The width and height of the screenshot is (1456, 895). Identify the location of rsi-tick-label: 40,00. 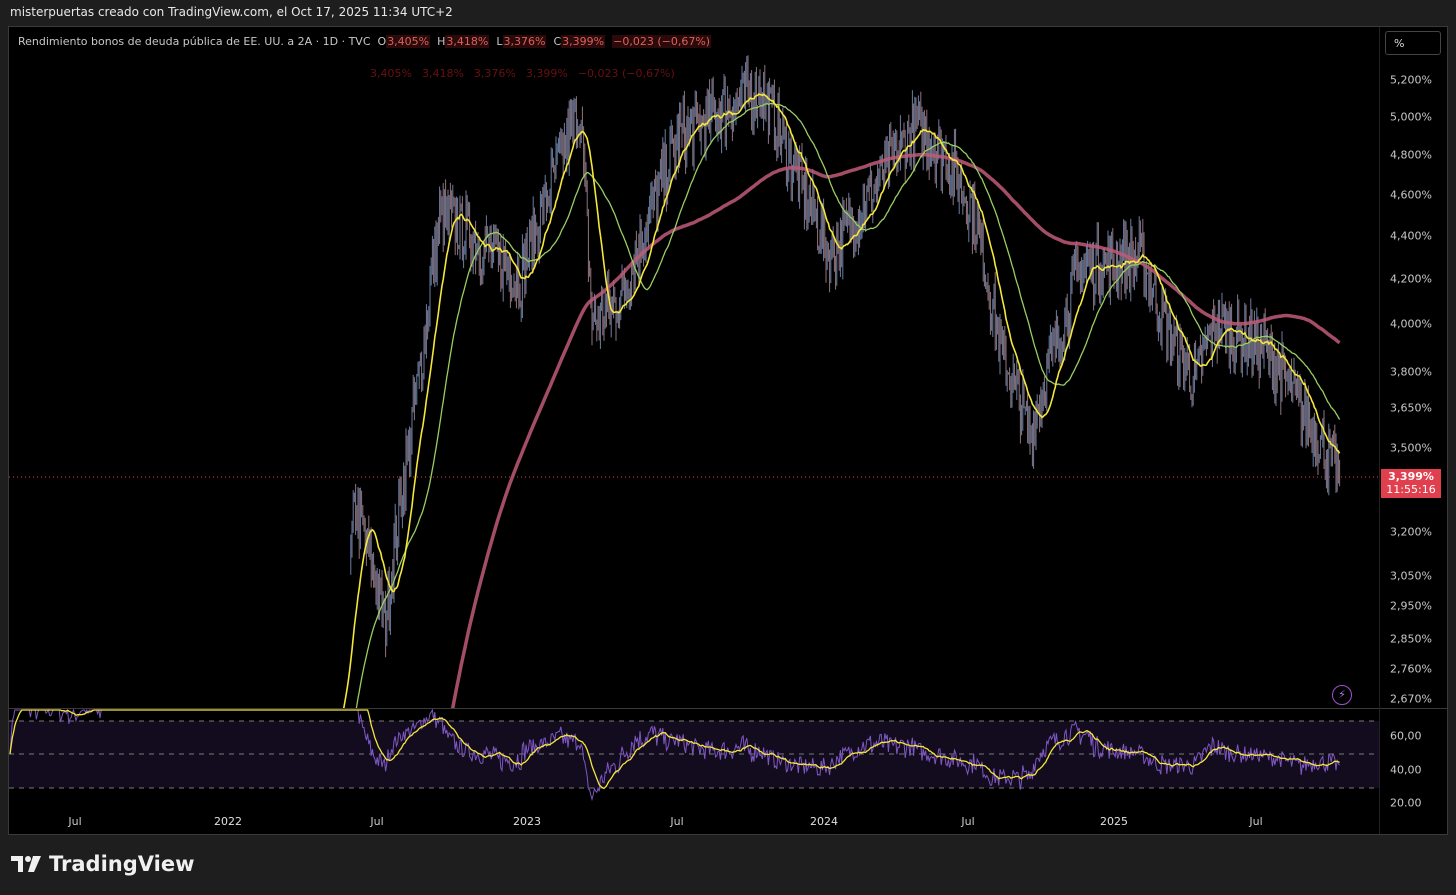
(1406, 770).